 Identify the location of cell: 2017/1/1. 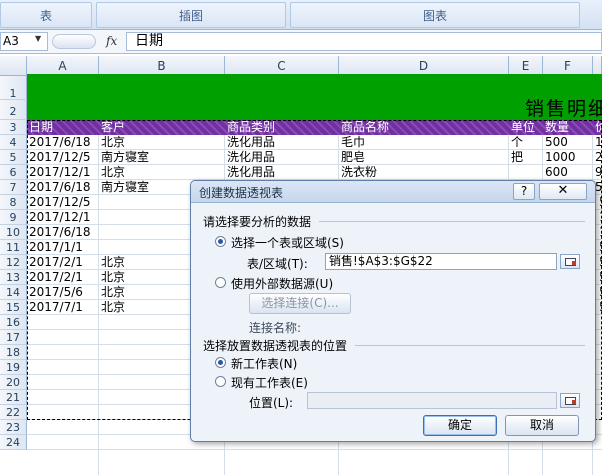
(63, 247).